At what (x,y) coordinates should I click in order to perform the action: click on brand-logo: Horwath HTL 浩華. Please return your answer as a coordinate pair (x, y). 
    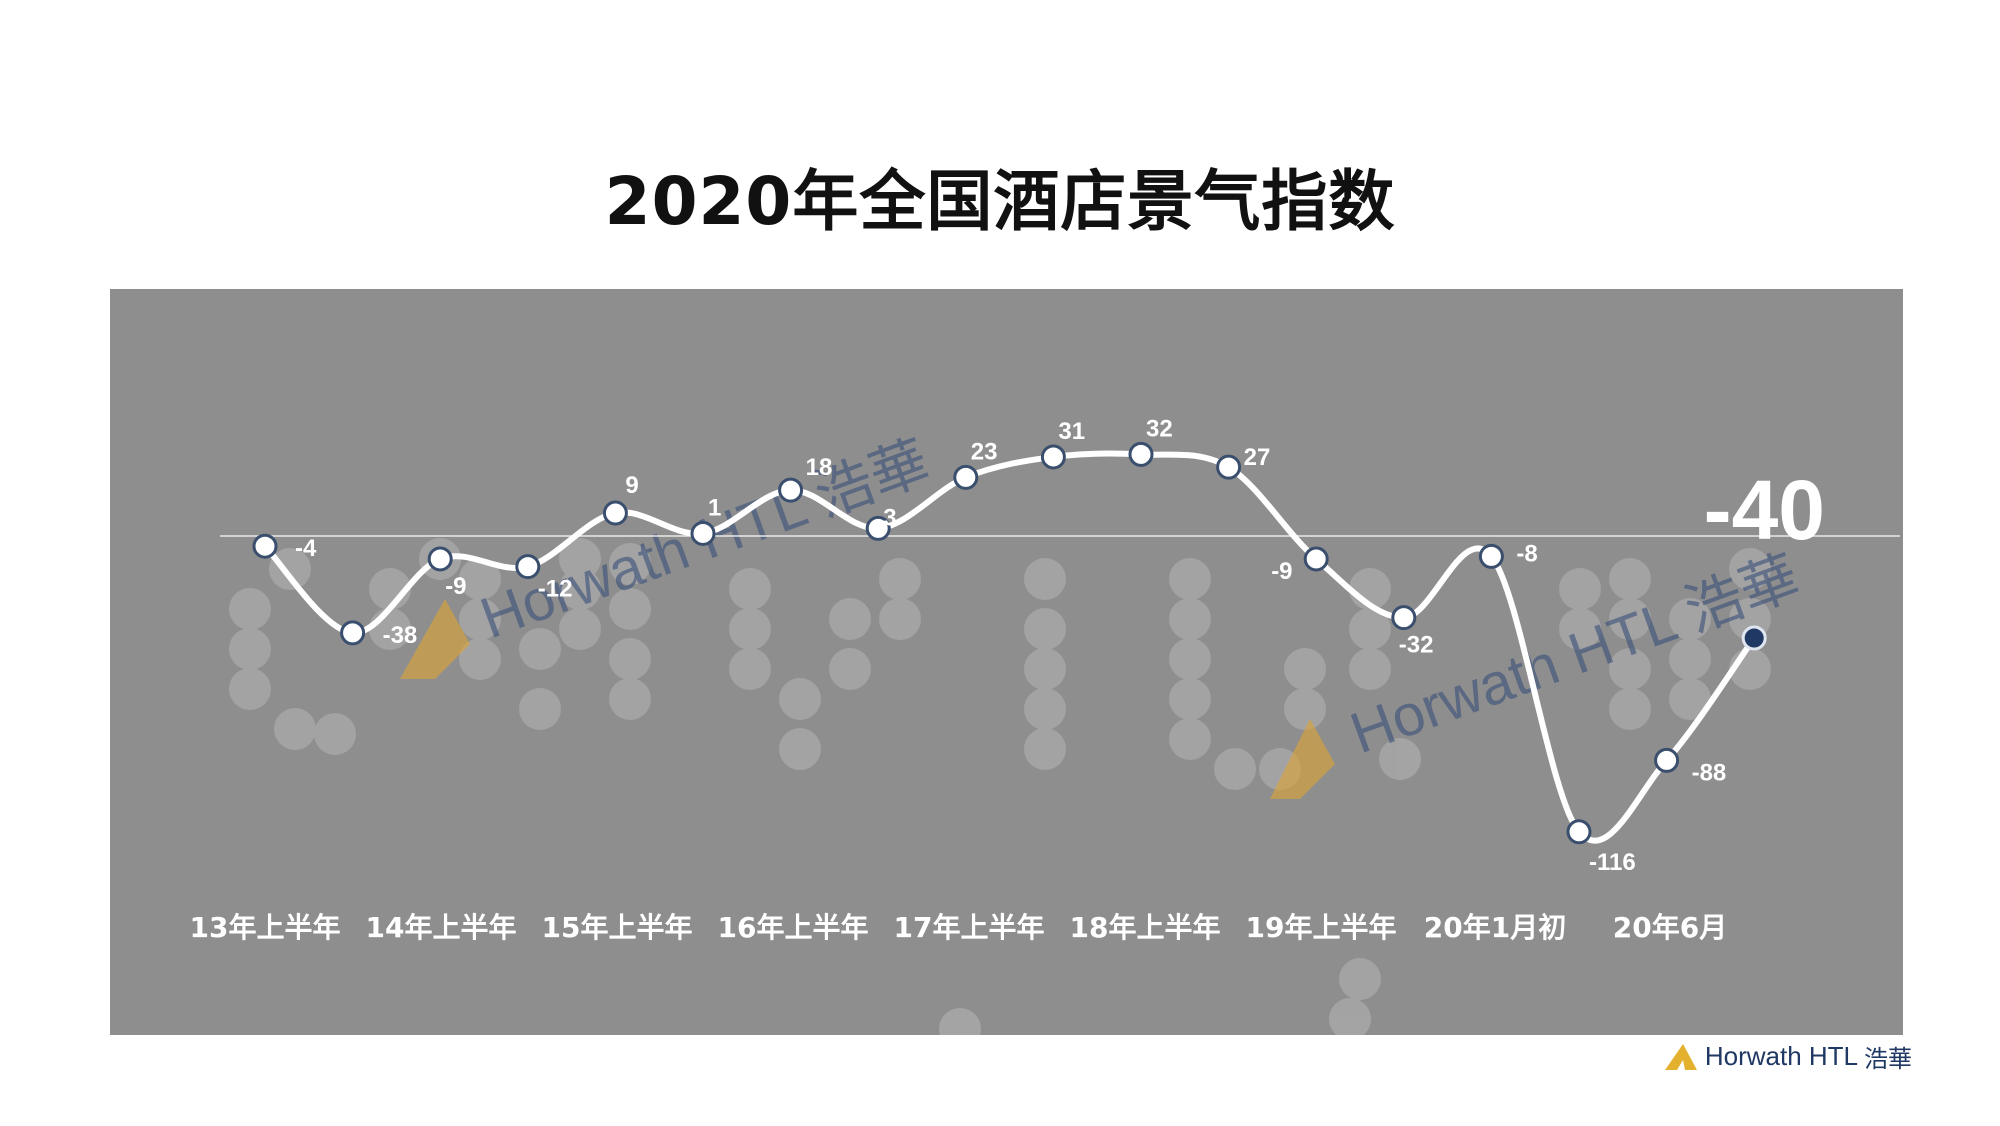
    Looking at the image, I should click on (1787, 1056).